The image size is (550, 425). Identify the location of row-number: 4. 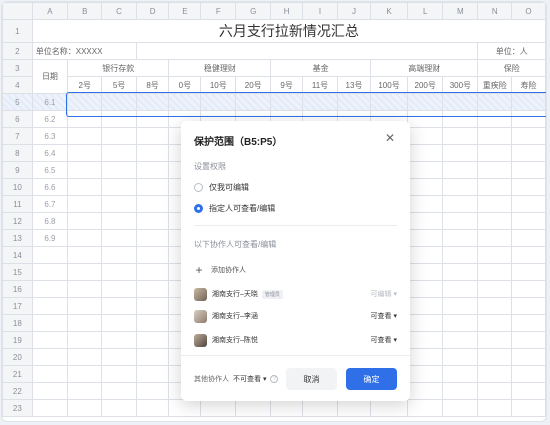
(17, 85).